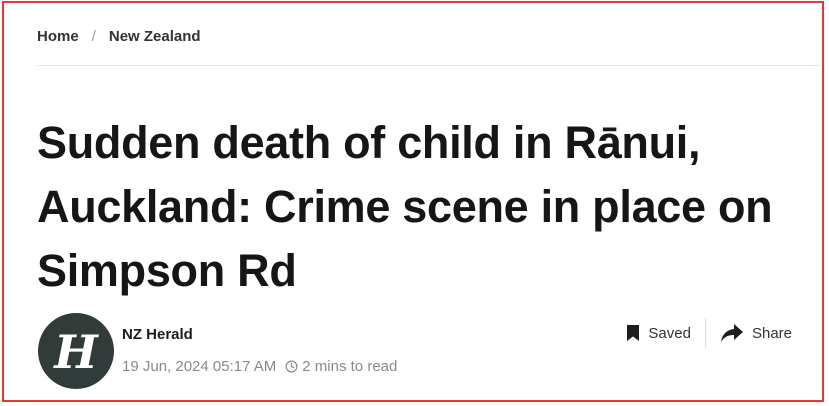 This screenshot has height=406, width=829. I want to click on saved-label: Saved, so click(669, 333).